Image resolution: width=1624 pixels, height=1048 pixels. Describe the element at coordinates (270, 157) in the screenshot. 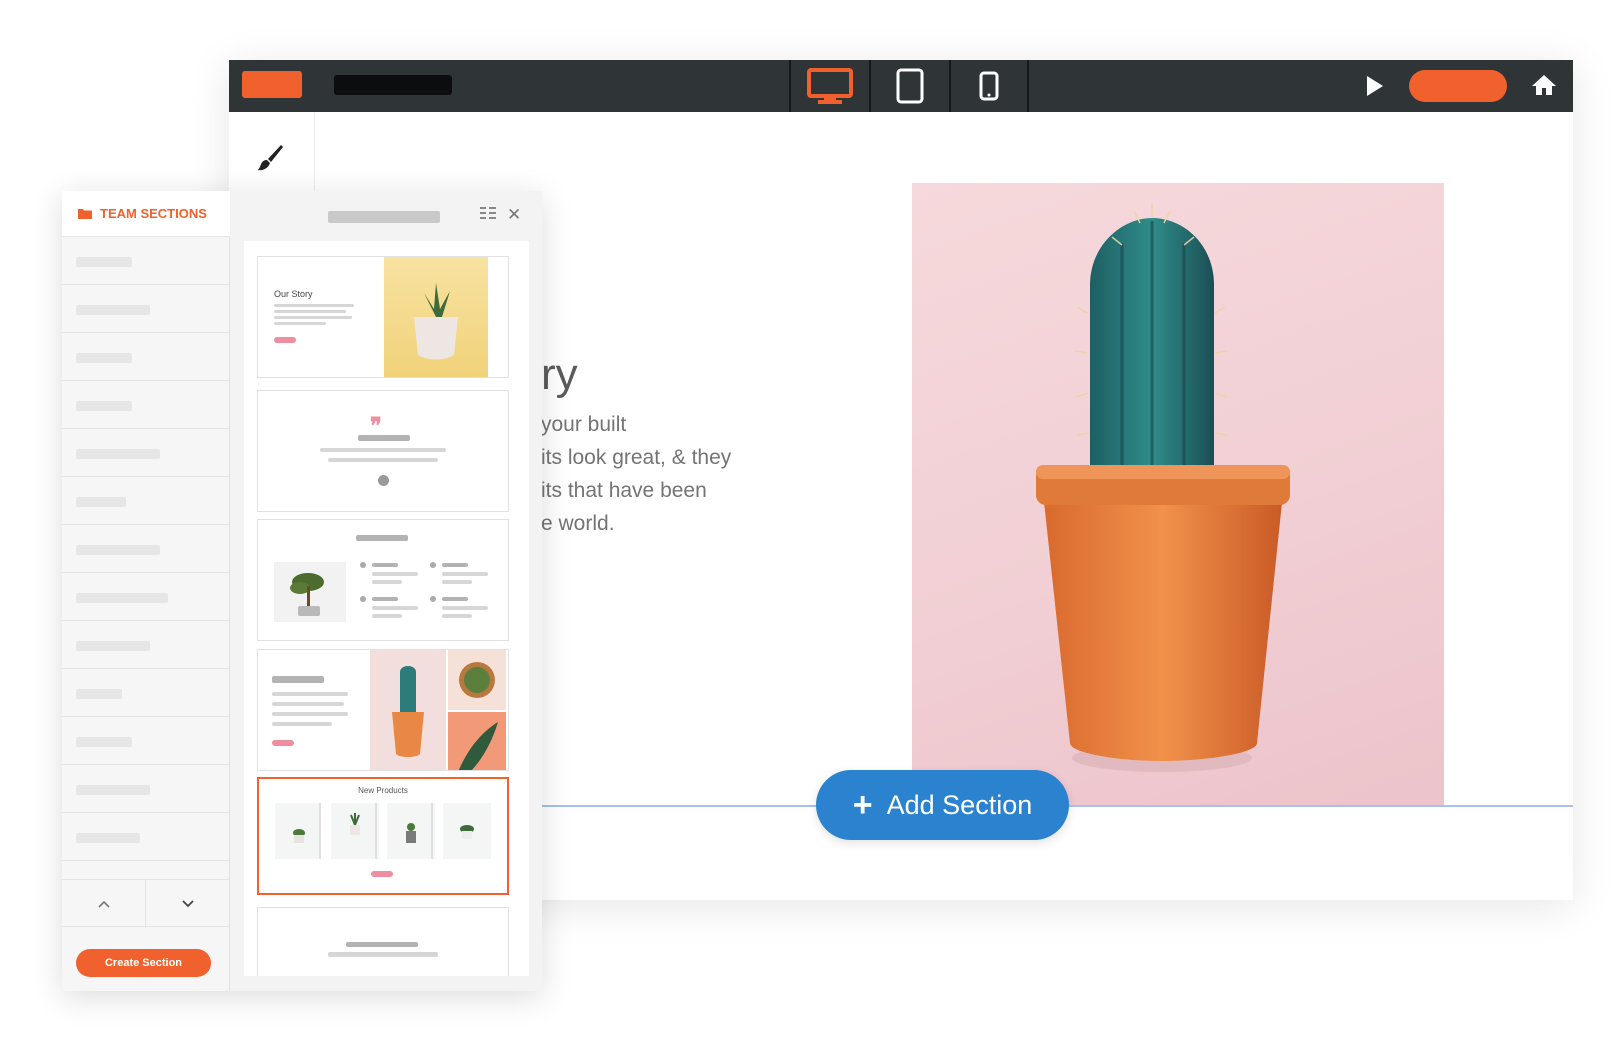

I see `paintbrush-icon` at that location.